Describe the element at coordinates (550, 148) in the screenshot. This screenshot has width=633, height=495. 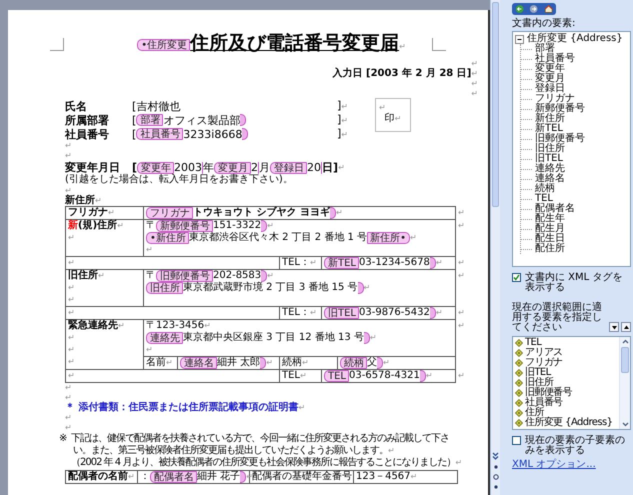
I see `tree-item: 旧住所` at that location.